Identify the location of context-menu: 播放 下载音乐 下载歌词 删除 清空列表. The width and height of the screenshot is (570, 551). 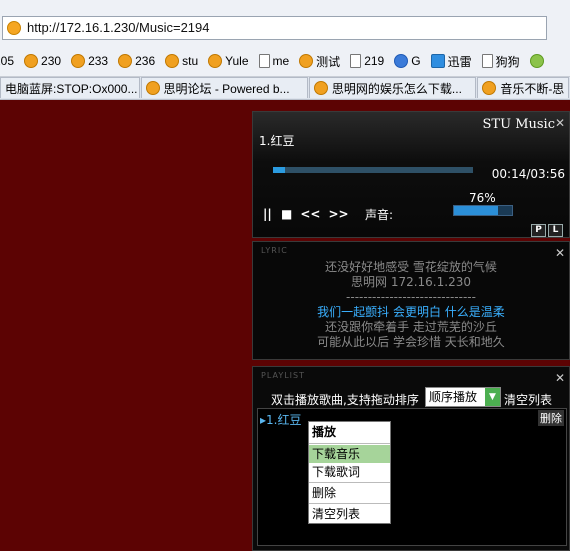
(349, 472).